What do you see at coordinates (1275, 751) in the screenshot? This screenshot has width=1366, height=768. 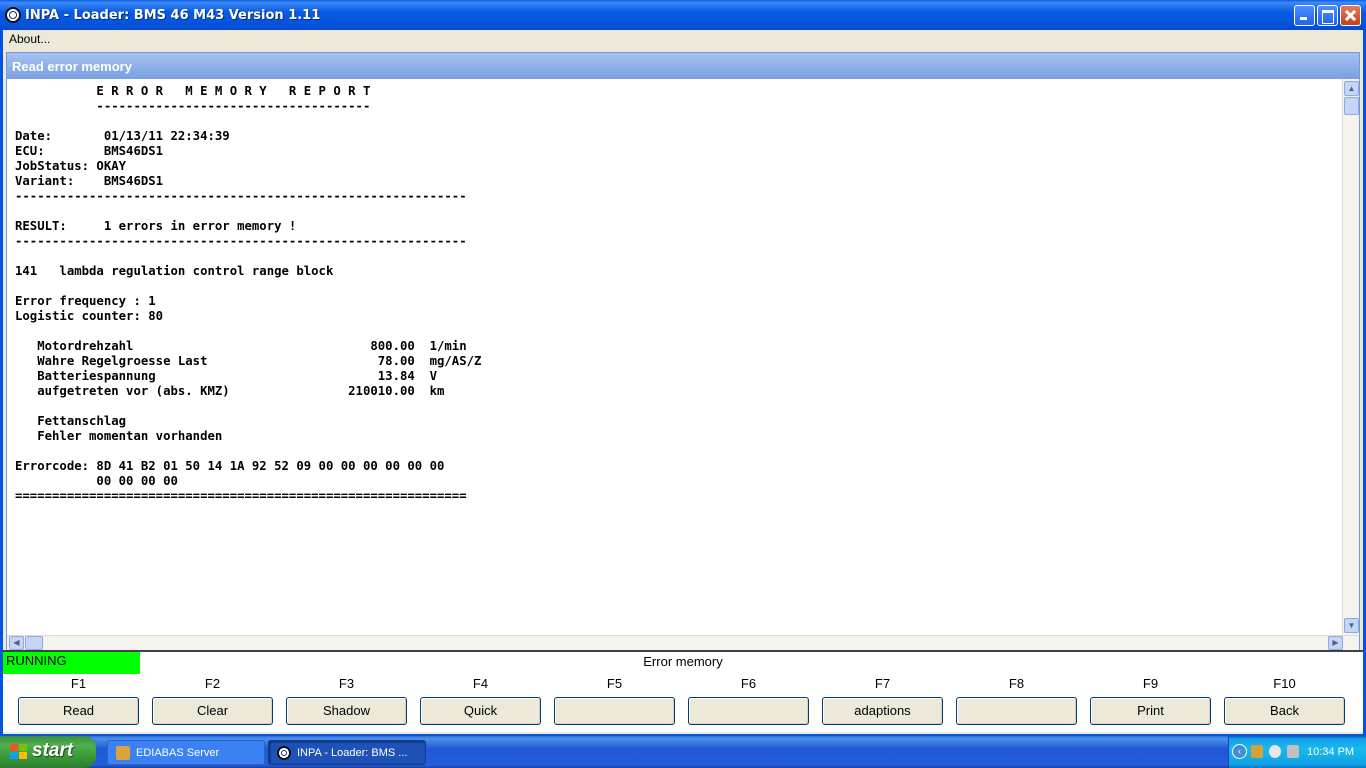 I see `network-icon` at bounding box center [1275, 751].